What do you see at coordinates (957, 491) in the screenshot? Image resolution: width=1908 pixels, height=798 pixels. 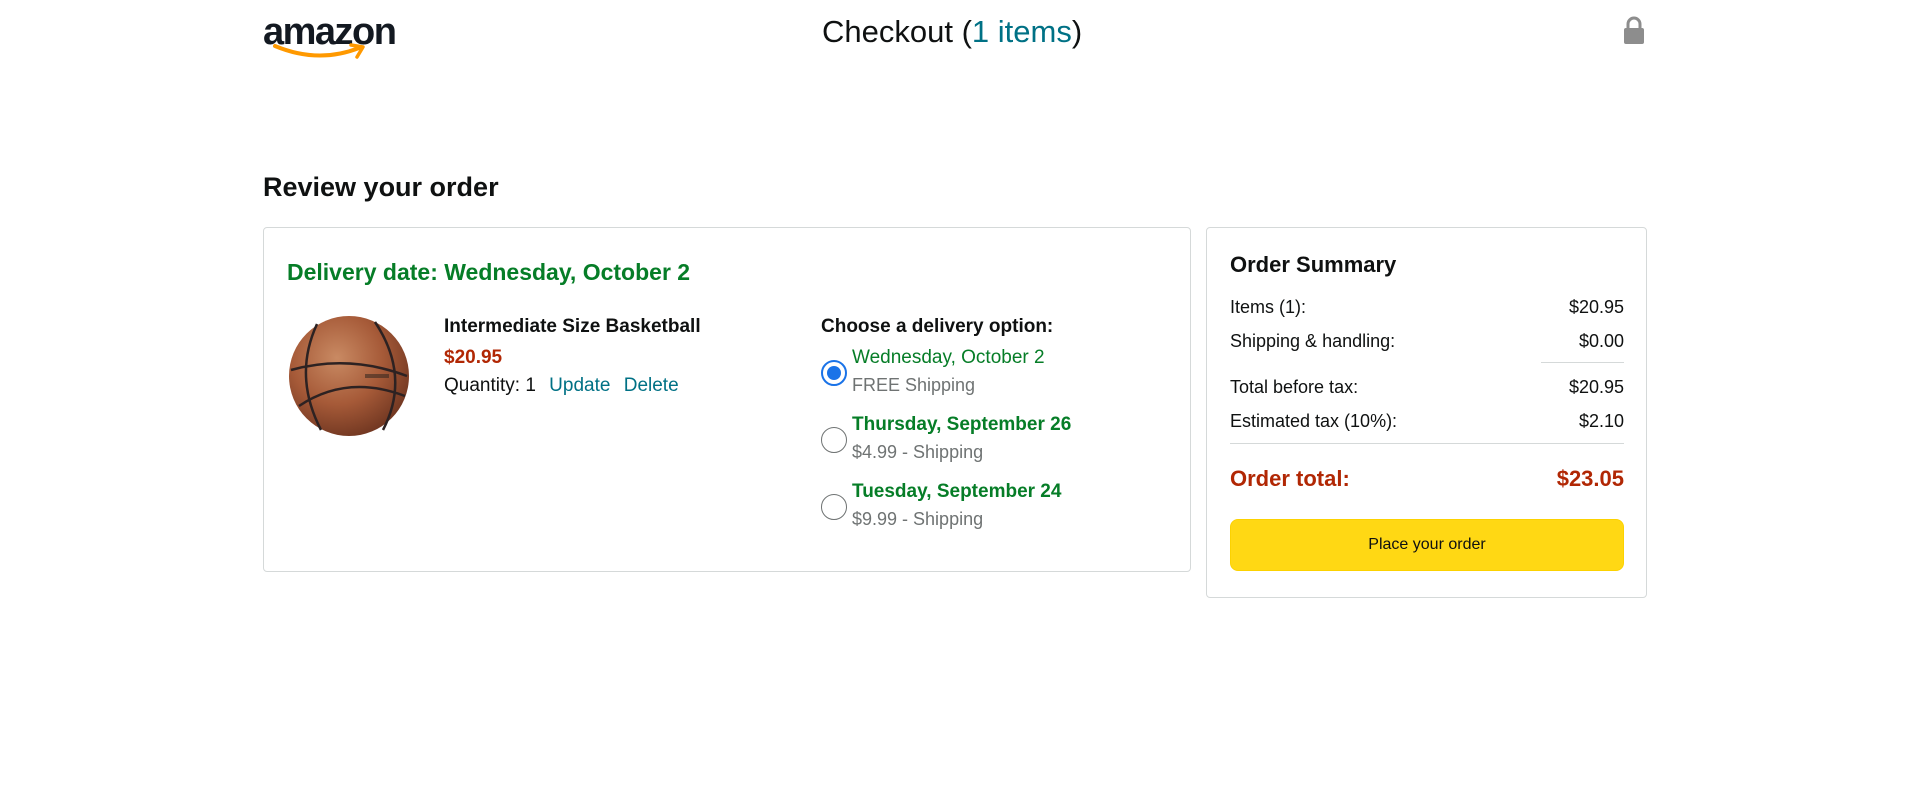 I see `delivery-option-date: Tuesday, September 24` at bounding box center [957, 491].